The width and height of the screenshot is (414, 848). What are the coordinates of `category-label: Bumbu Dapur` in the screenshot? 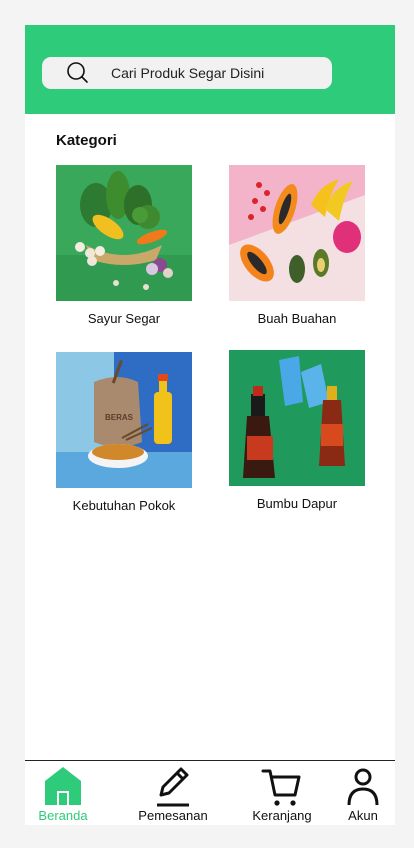 It's located at (297, 503).